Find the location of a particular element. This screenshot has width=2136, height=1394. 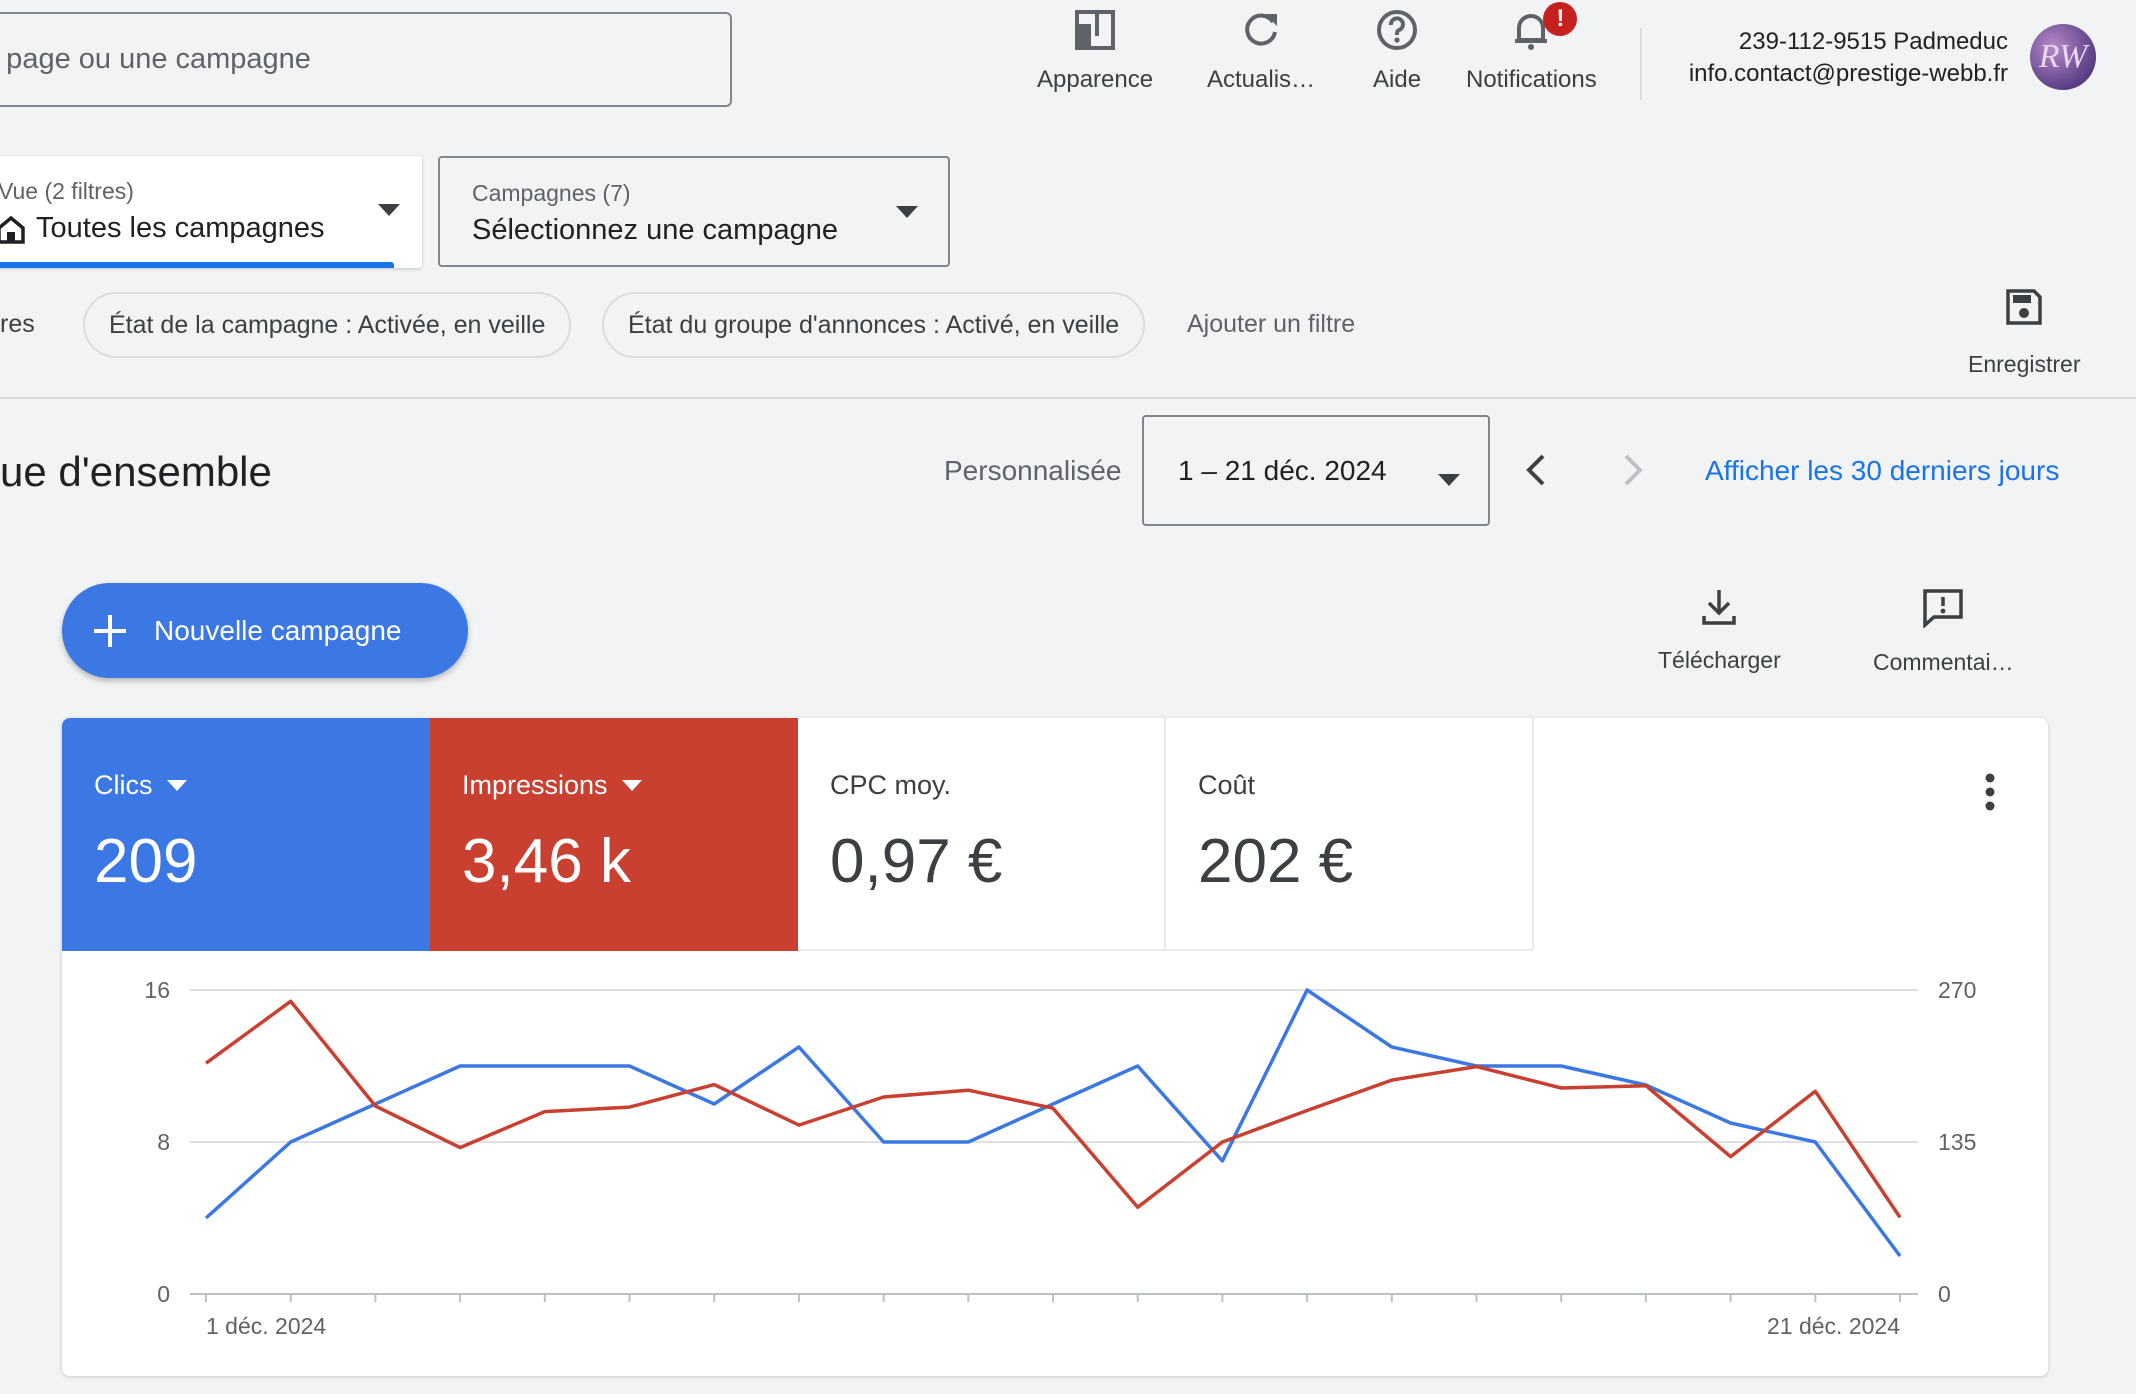

search-input is located at coordinates (365, 59).